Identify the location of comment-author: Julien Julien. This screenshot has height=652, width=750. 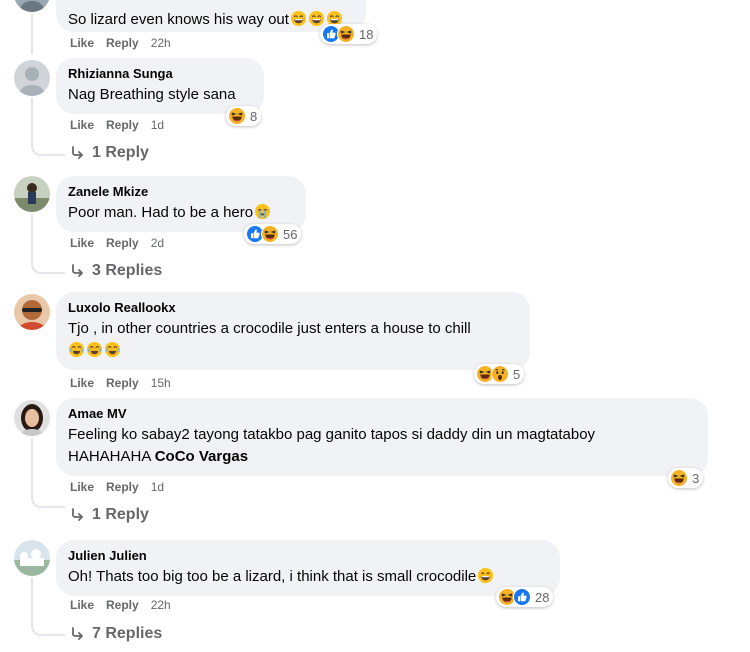
(308, 556).